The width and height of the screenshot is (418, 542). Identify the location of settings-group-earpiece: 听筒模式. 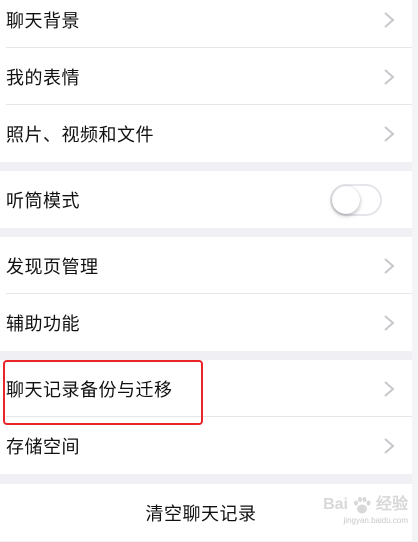
(206, 199).